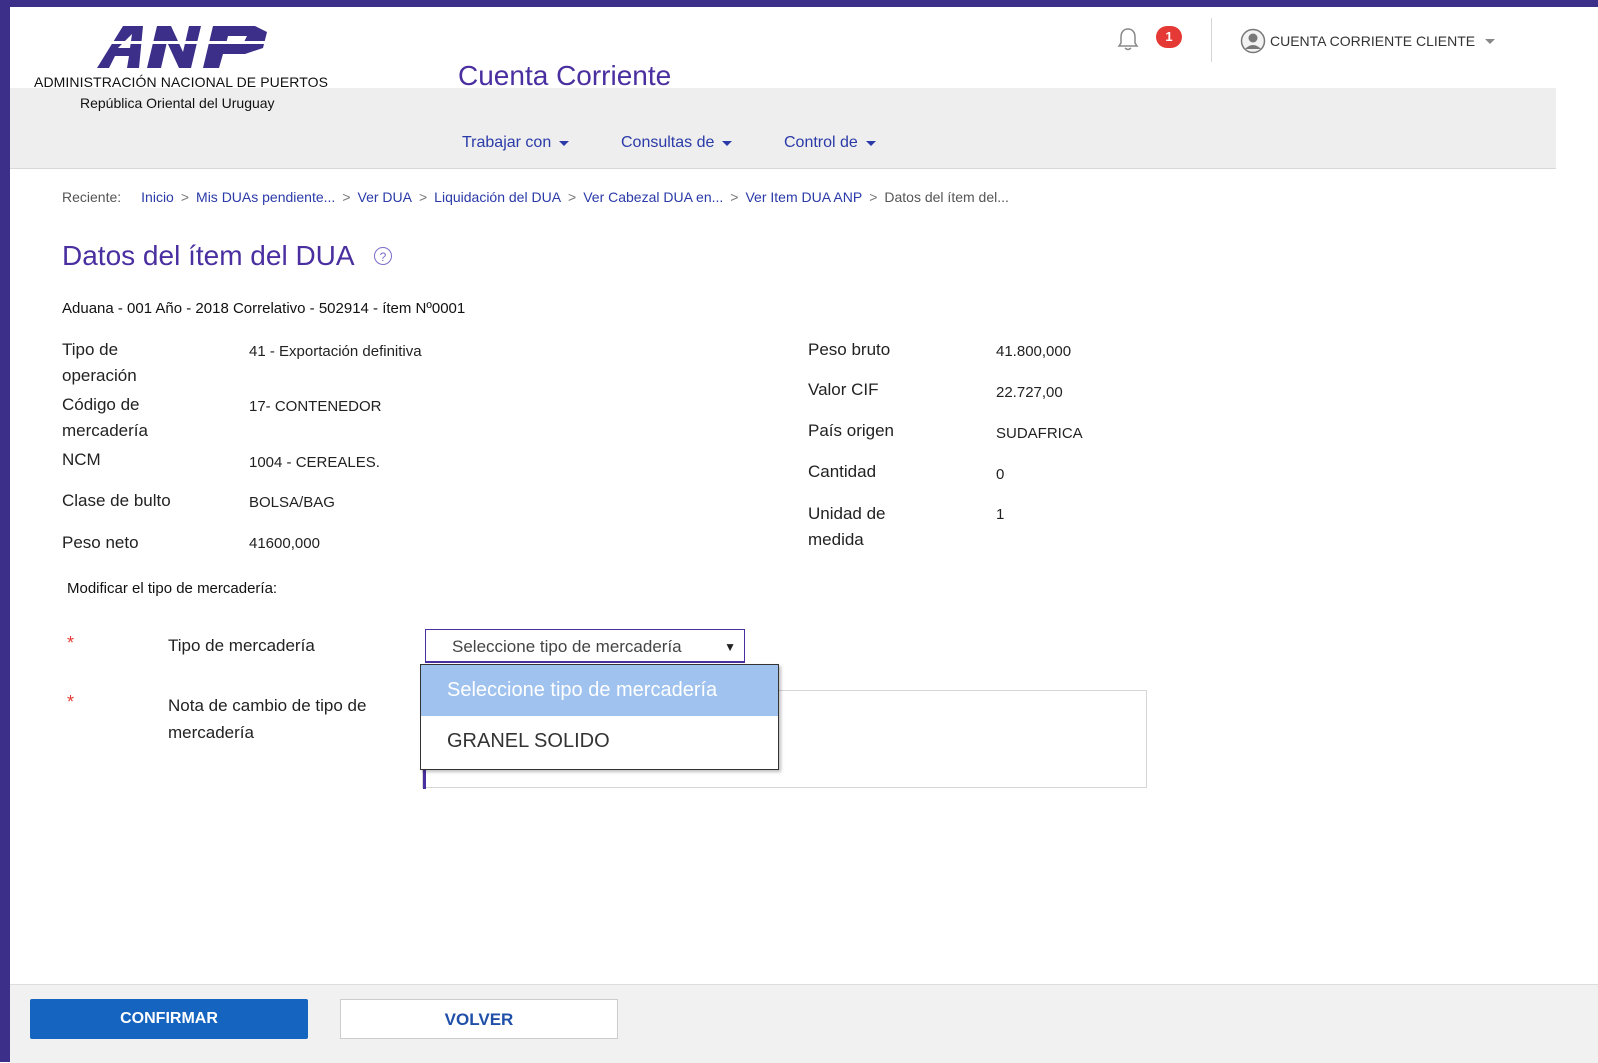 This screenshot has height=1063, width=1598. Describe the element at coordinates (99, 362) in the screenshot. I see `detail-label: Tipo de operación` at that location.